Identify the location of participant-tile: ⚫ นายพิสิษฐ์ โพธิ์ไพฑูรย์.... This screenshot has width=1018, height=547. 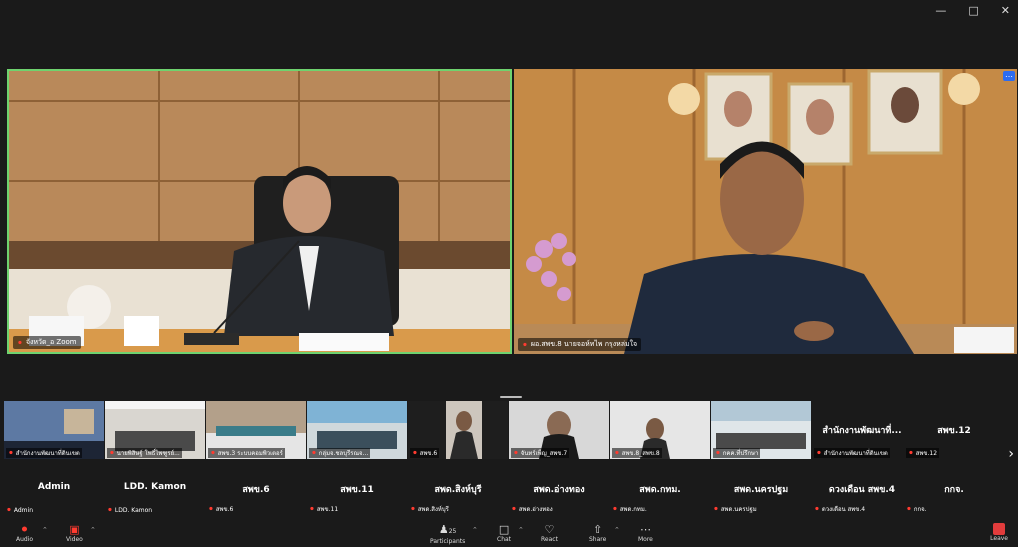
(155, 430).